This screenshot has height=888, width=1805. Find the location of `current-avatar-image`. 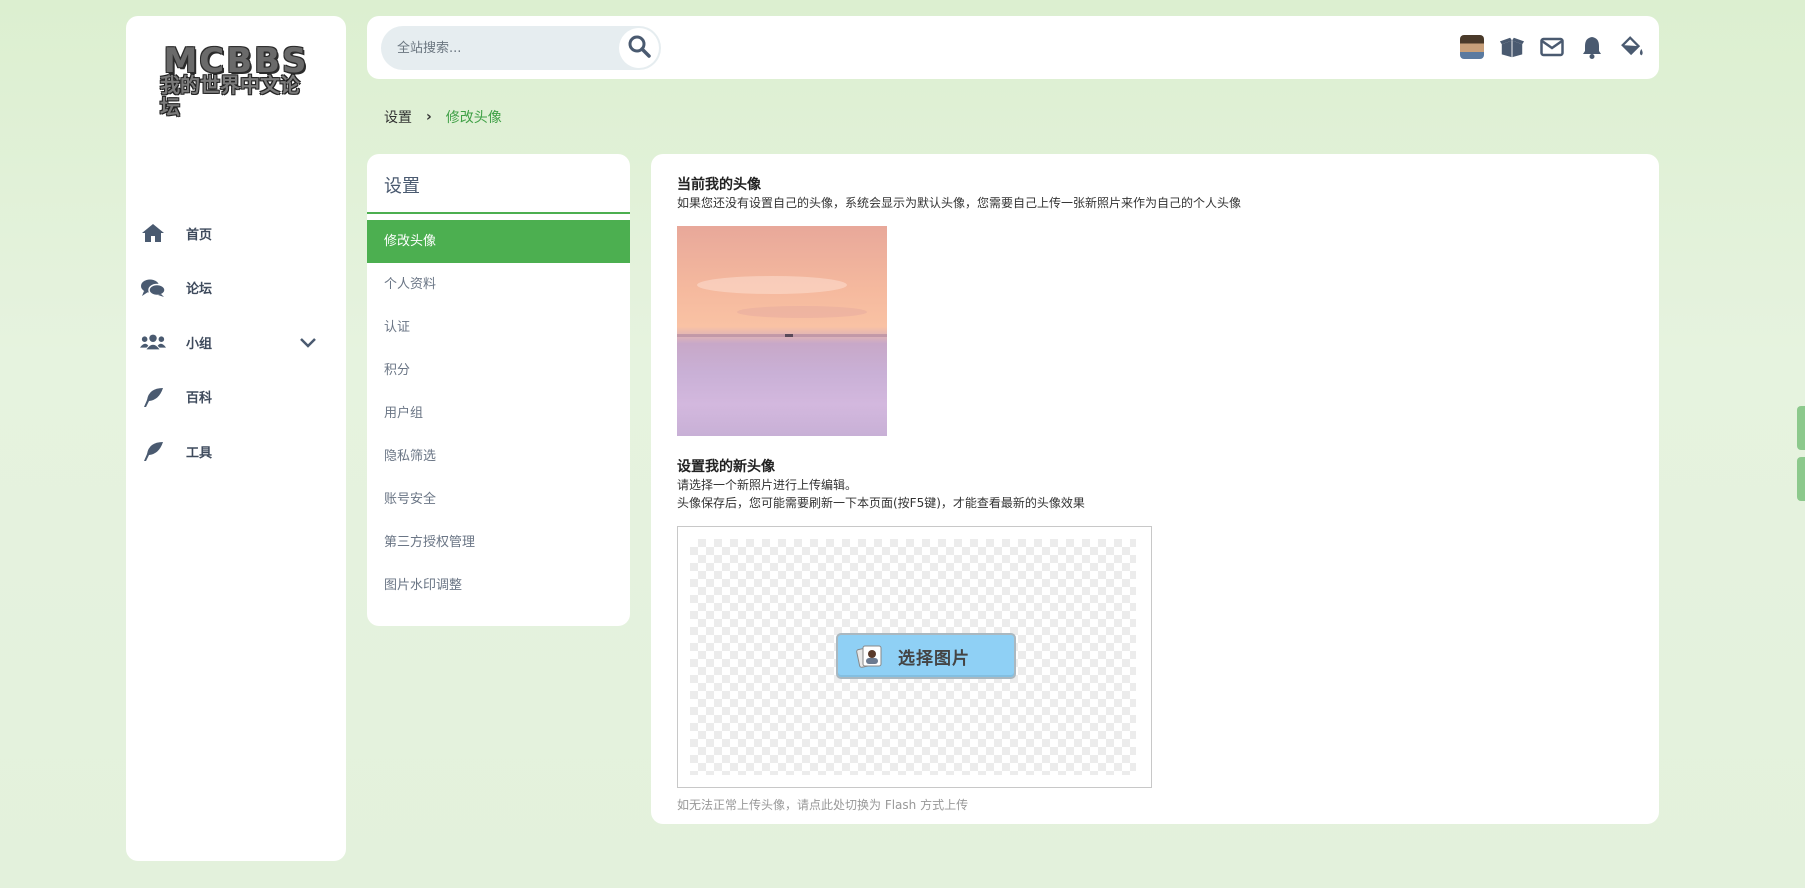

current-avatar-image is located at coordinates (782, 331).